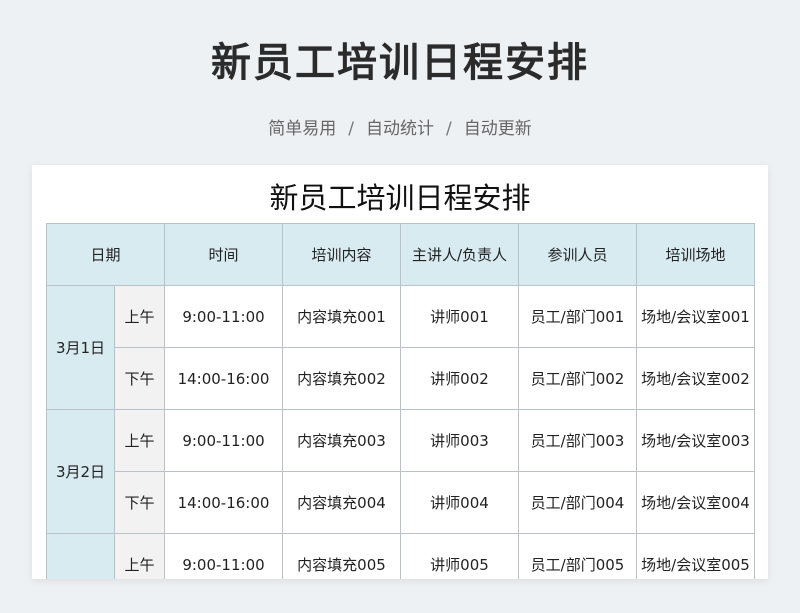 This screenshot has height=613, width=800. I want to click on date-cell: 3月1日, so click(80, 347).